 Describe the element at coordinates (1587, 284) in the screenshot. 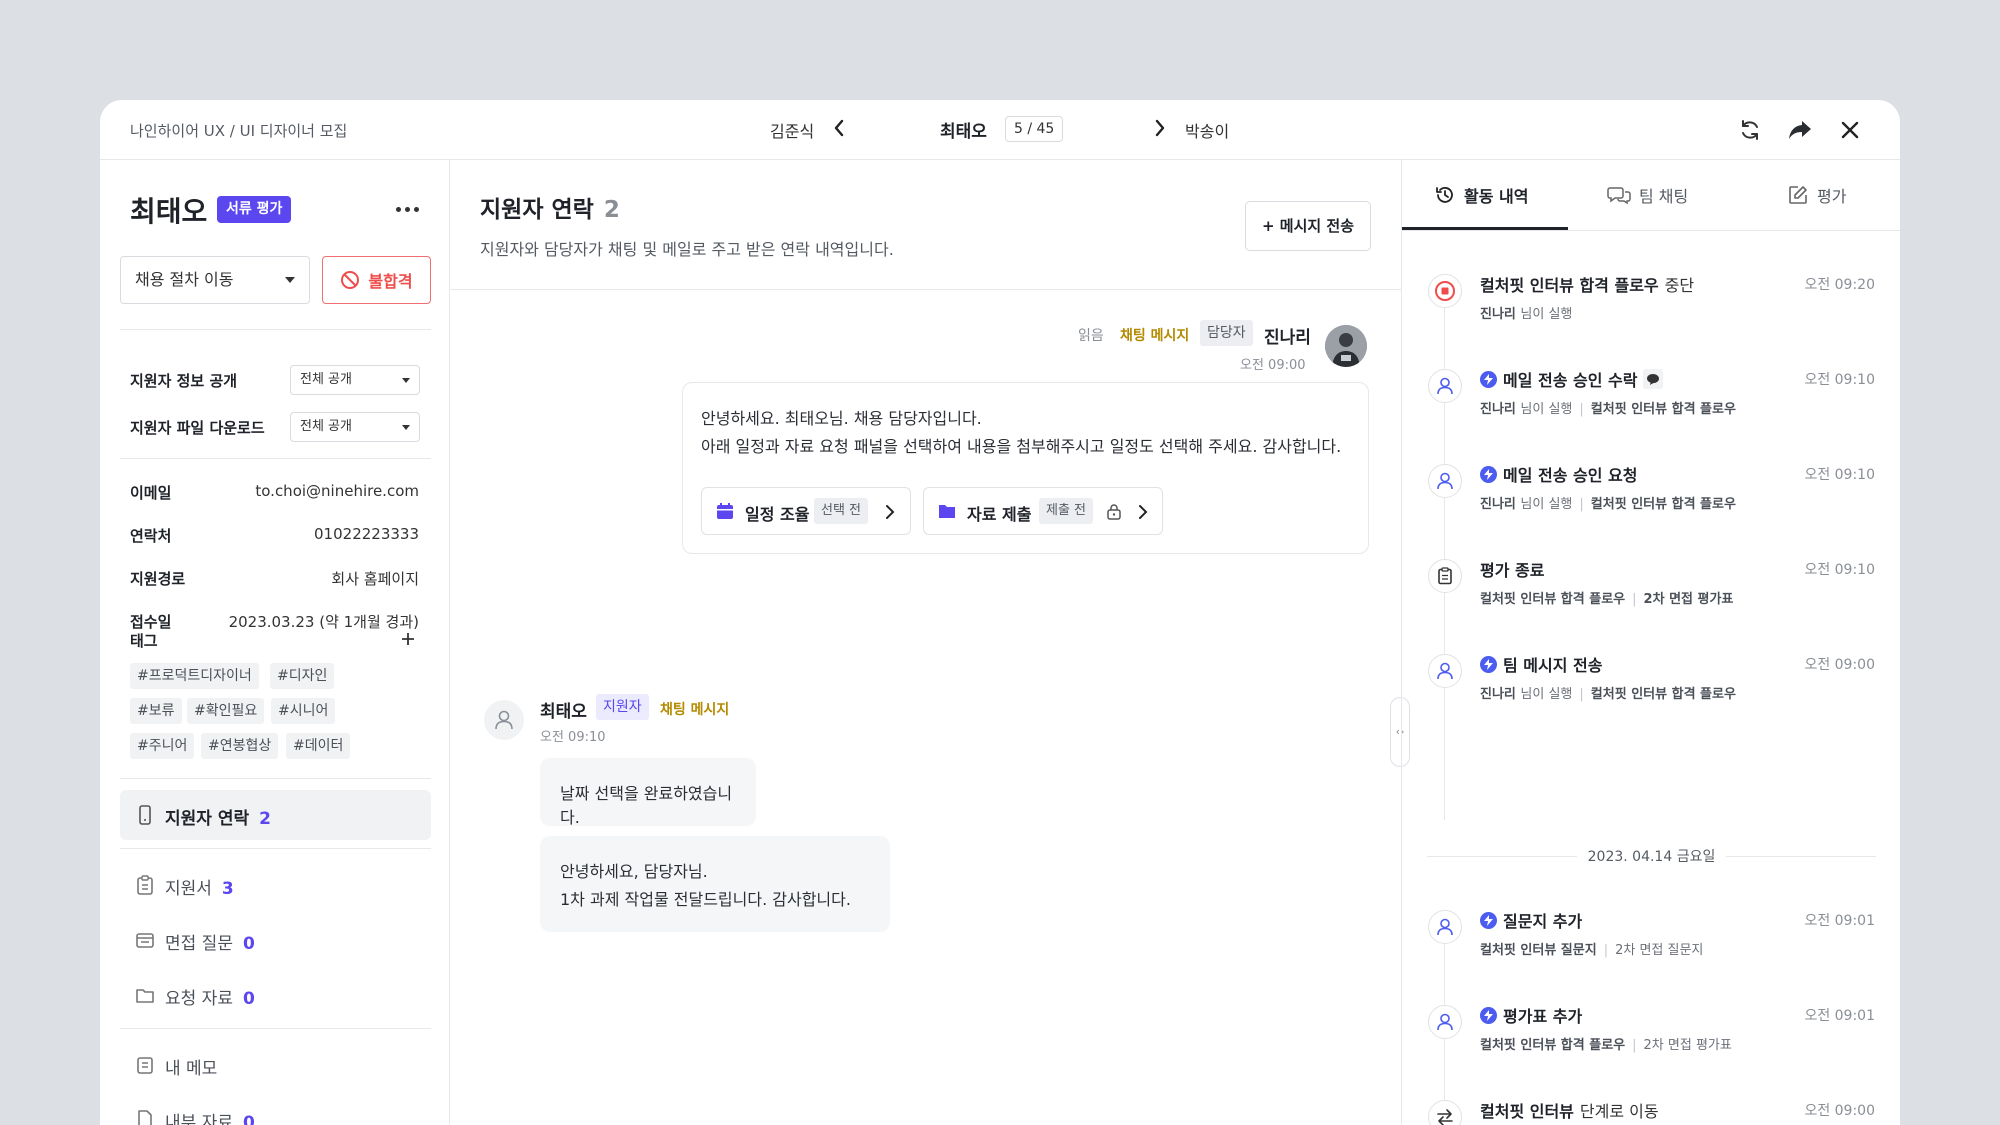

I see `activity-title: 컬처핏 인터뷰 합격 플로우 중단` at that location.